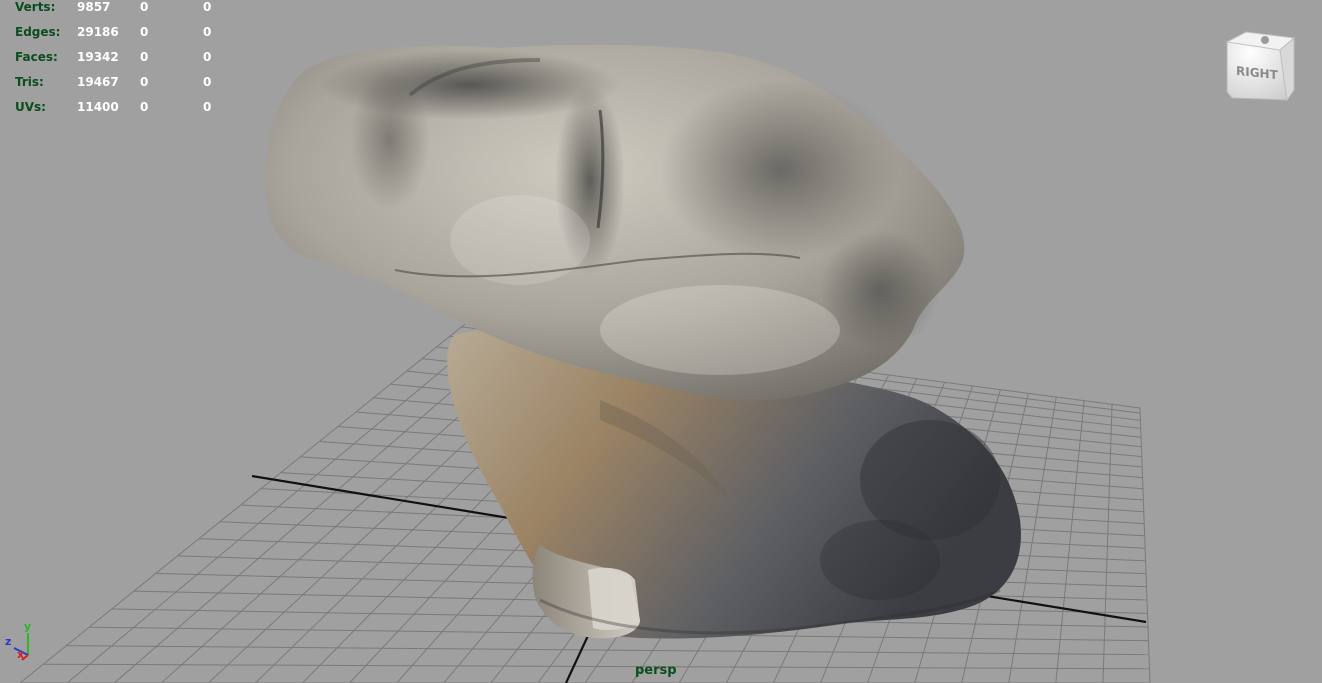 The width and height of the screenshot is (1322, 683). I want to click on hud-row-faces: Faces: 19342 0 0, so click(124, 58).